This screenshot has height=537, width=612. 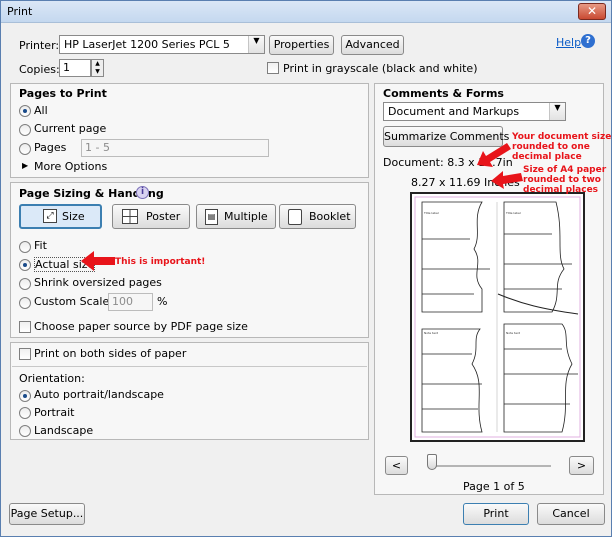 What do you see at coordinates (25, 413) in the screenshot?
I see `portrait-radio` at bounding box center [25, 413].